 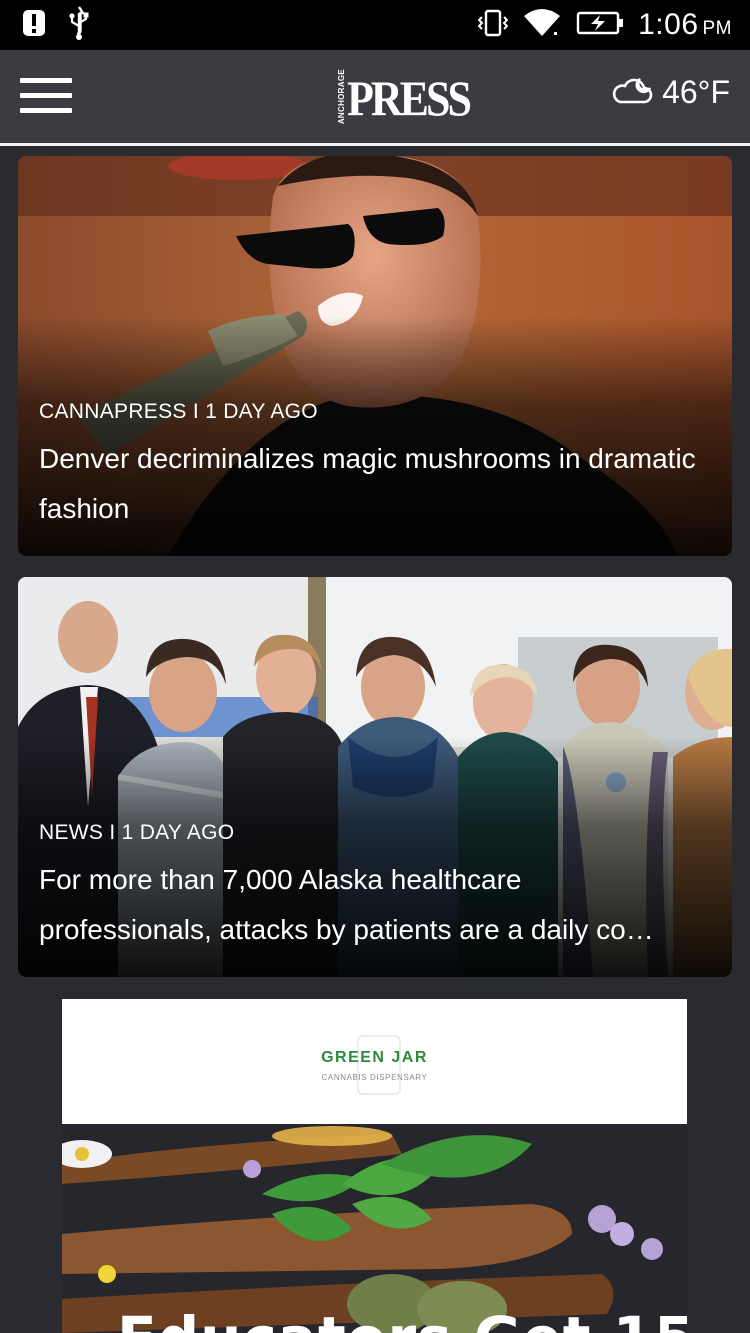 What do you see at coordinates (280, 879) in the screenshot?
I see `article-title-line: For more than 7,000 Alaska healthcare` at bounding box center [280, 879].